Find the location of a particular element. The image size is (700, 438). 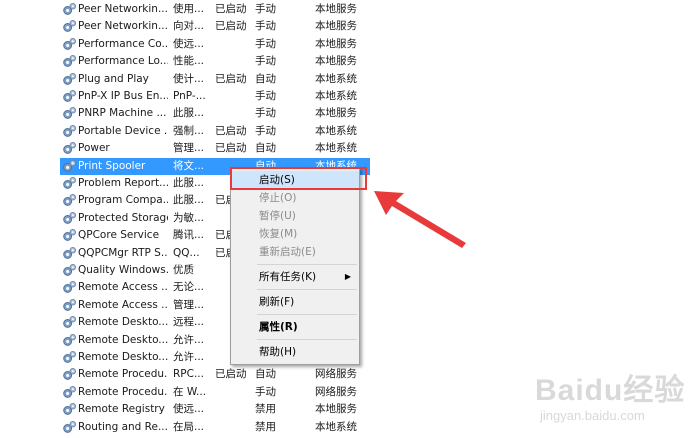

menu-item-all-tasks: 所有任务(K) ▶ is located at coordinates (295, 277).